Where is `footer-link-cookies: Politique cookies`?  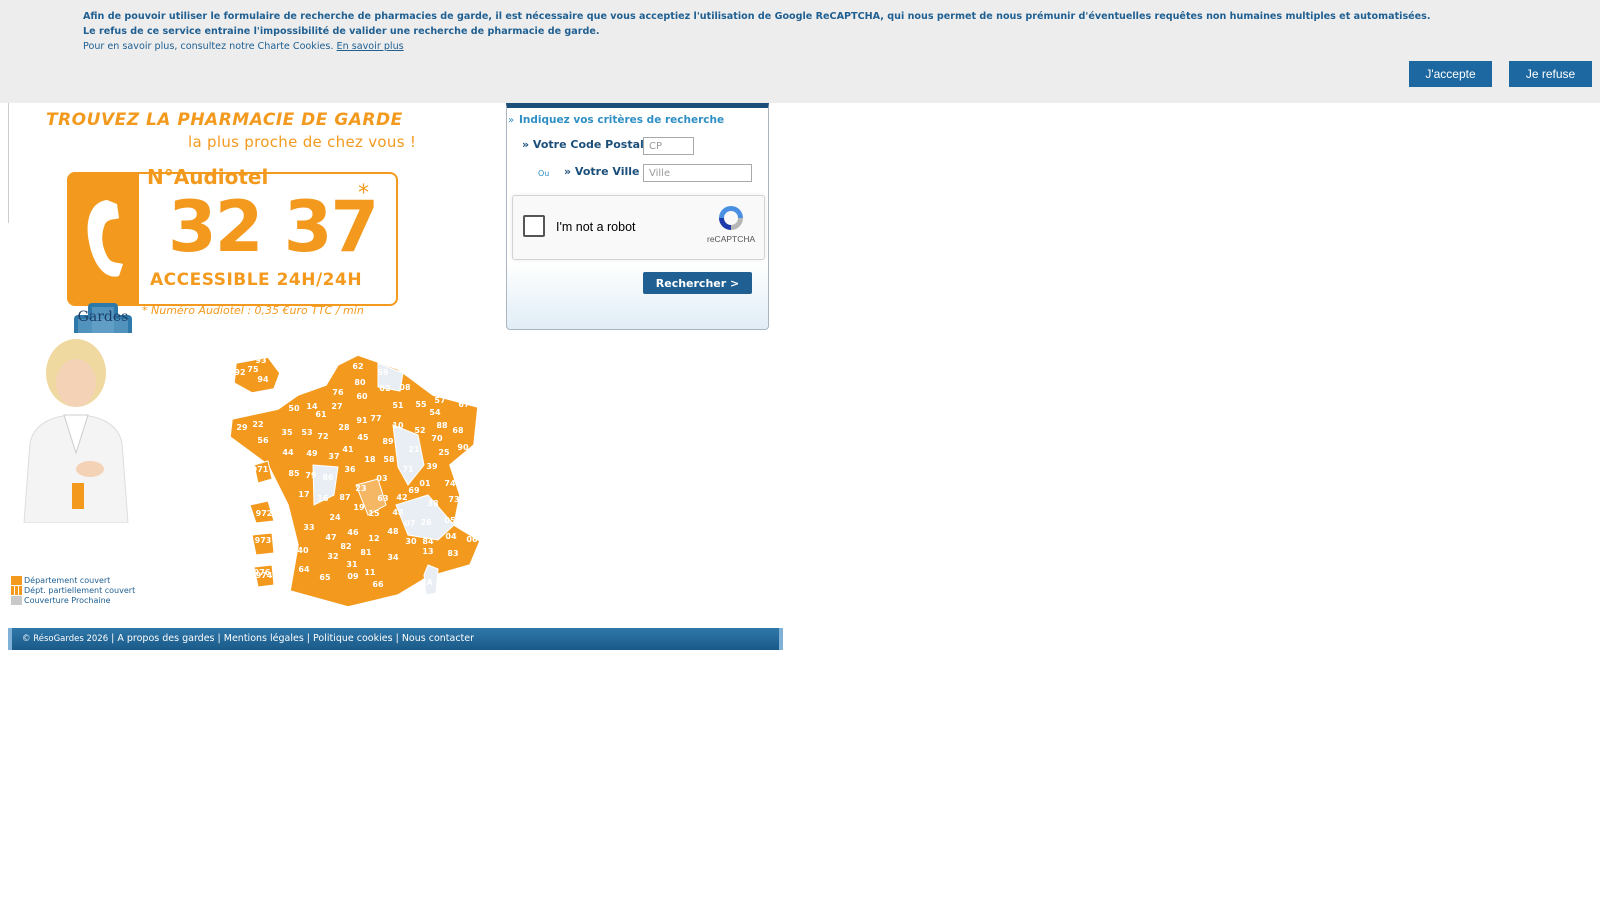
footer-link-cookies: Politique cookies is located at coordinates (353, 638).